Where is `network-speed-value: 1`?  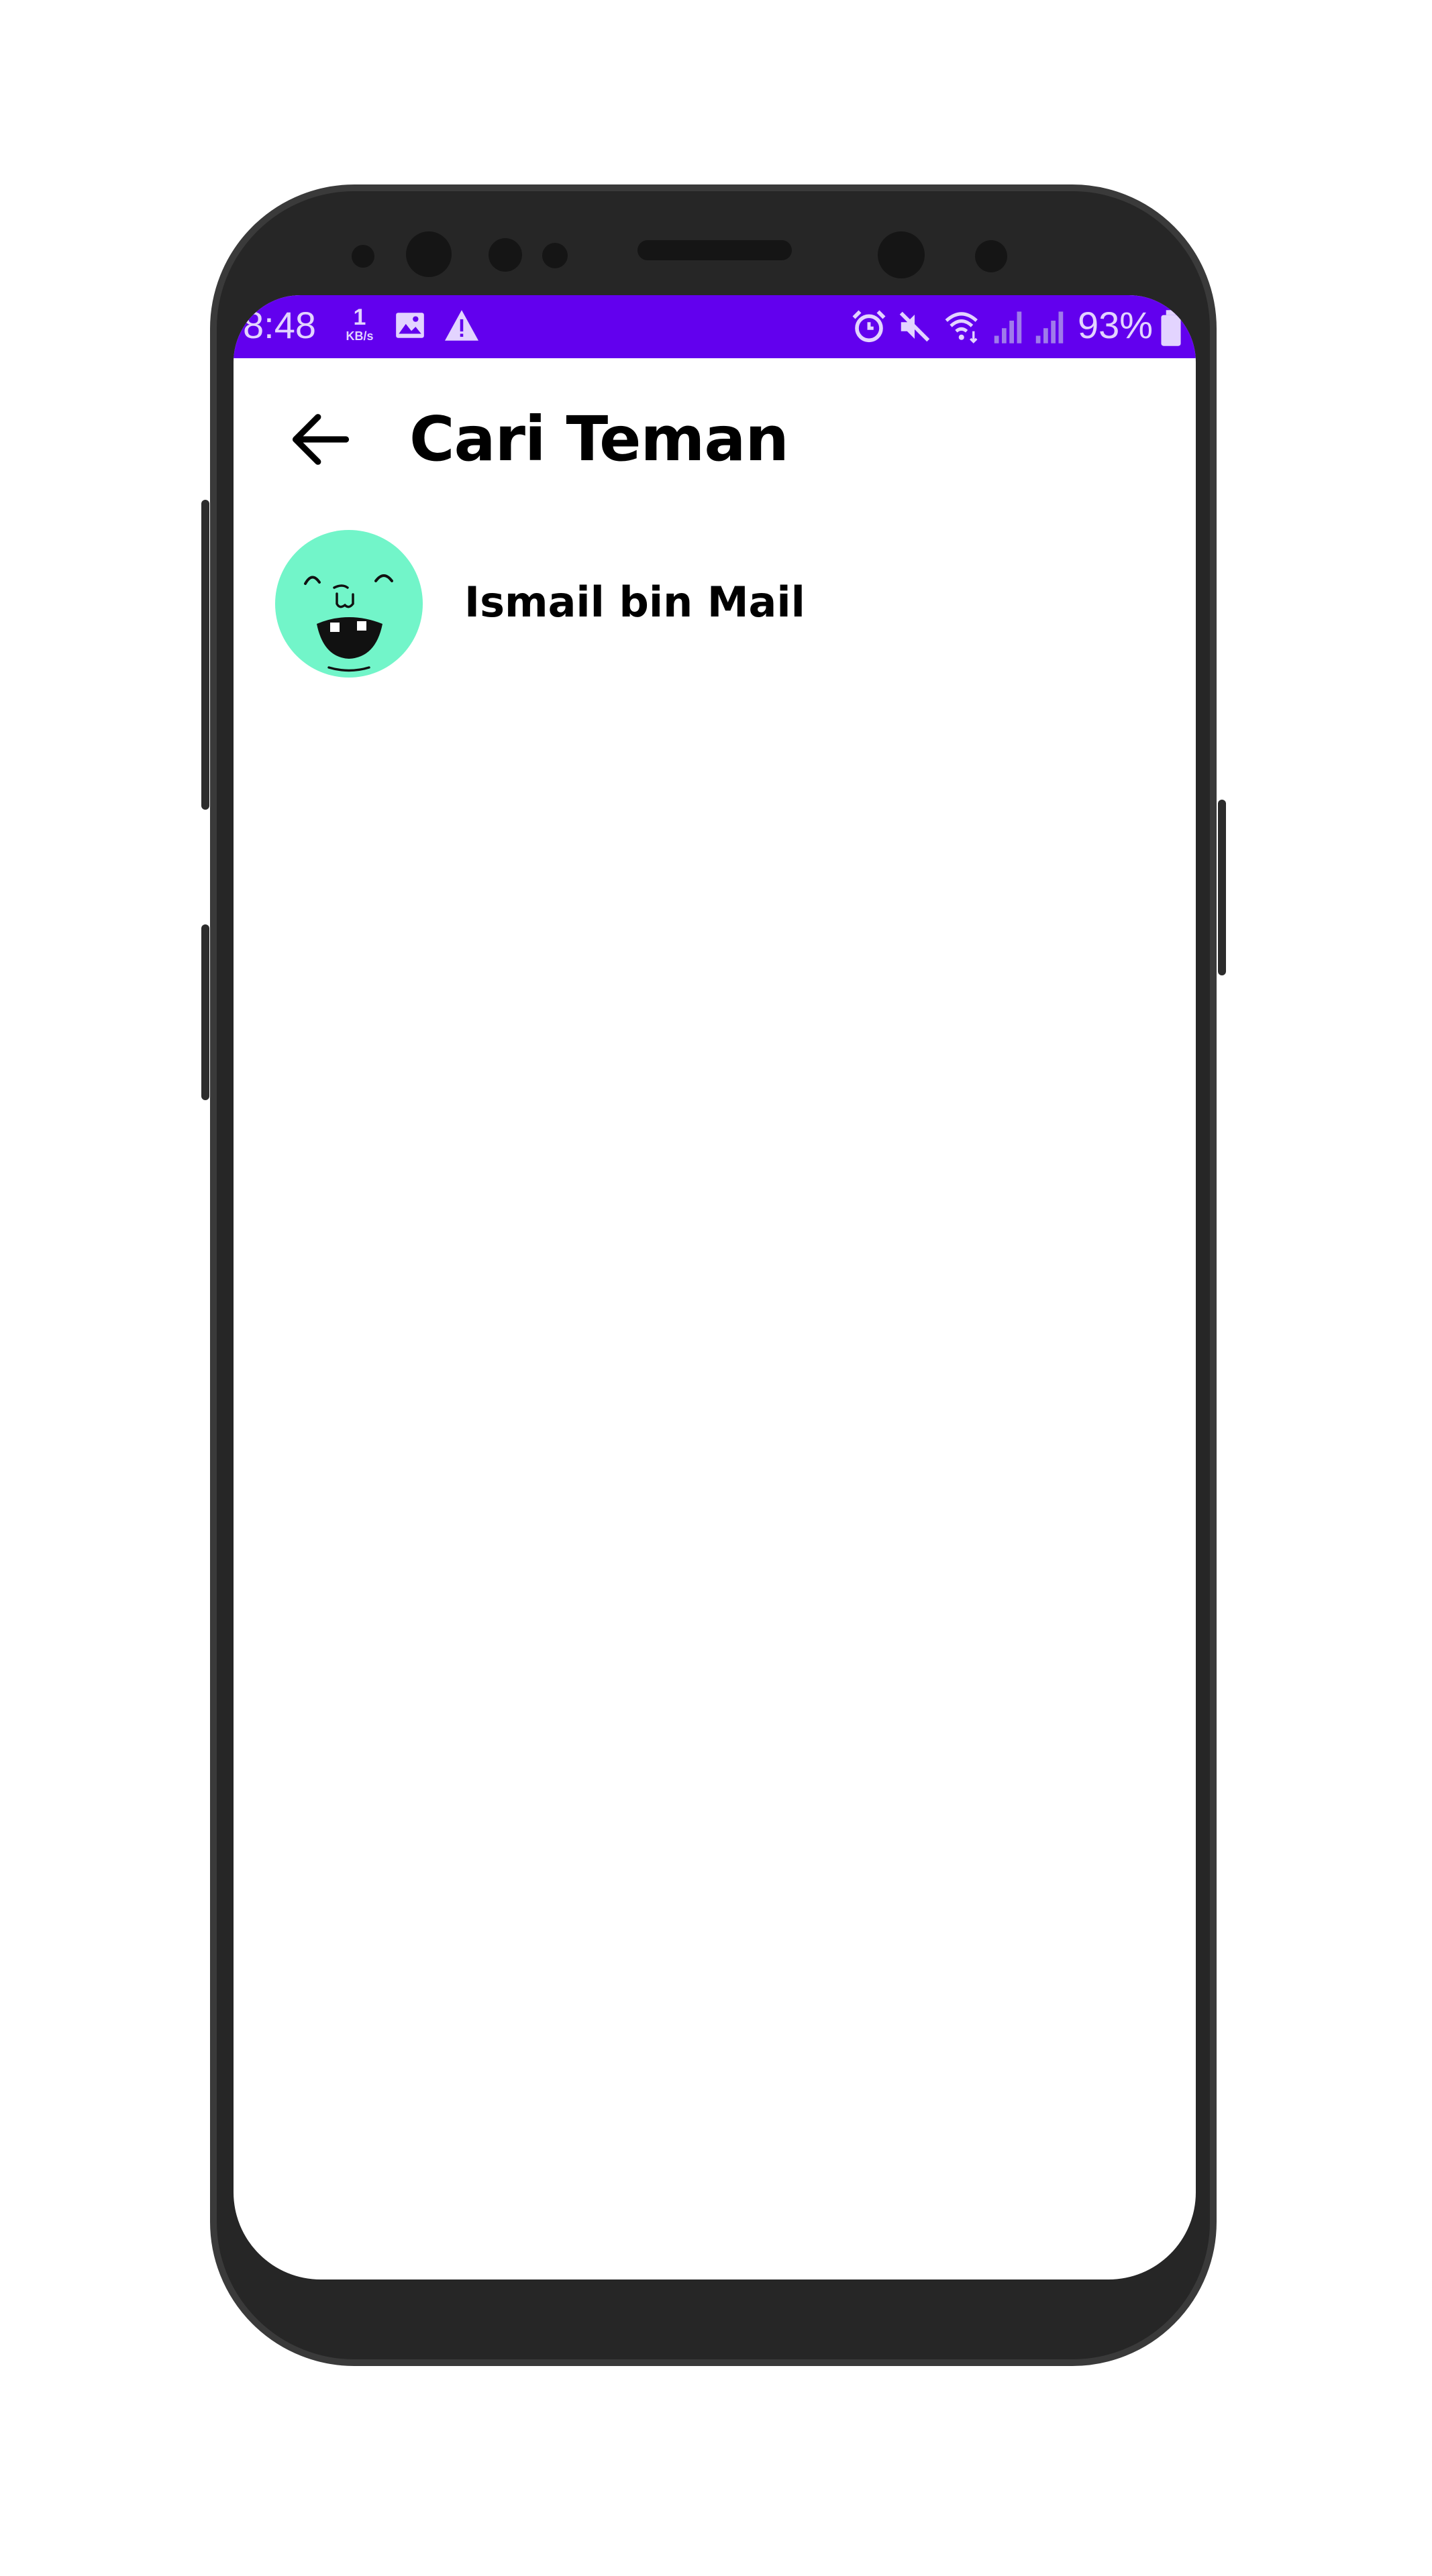
network-speed-value: 1 is located at coordinates (360, 317).